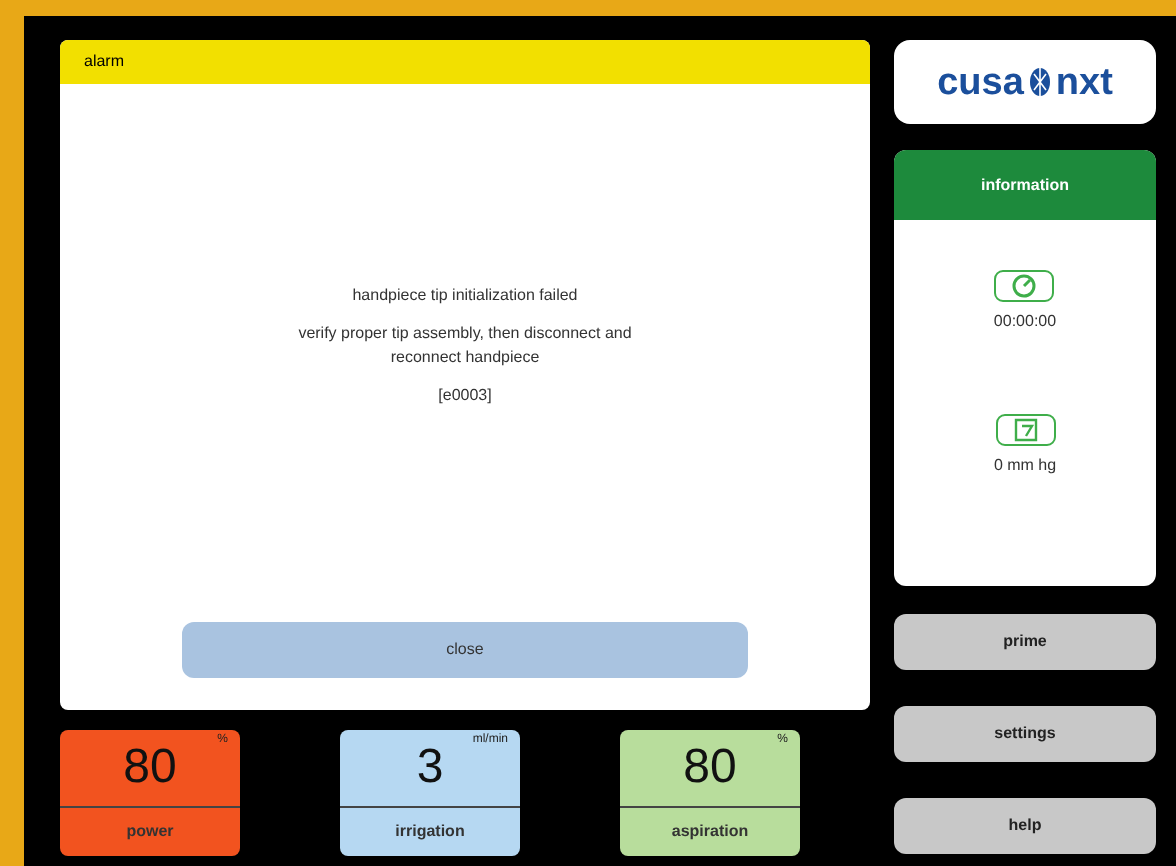 Image resolution: width=1176 pixels, height=866 pixels. Describe the element at coordinates (1024, 286) in the screenshot. I see `timer-icon` at that location.